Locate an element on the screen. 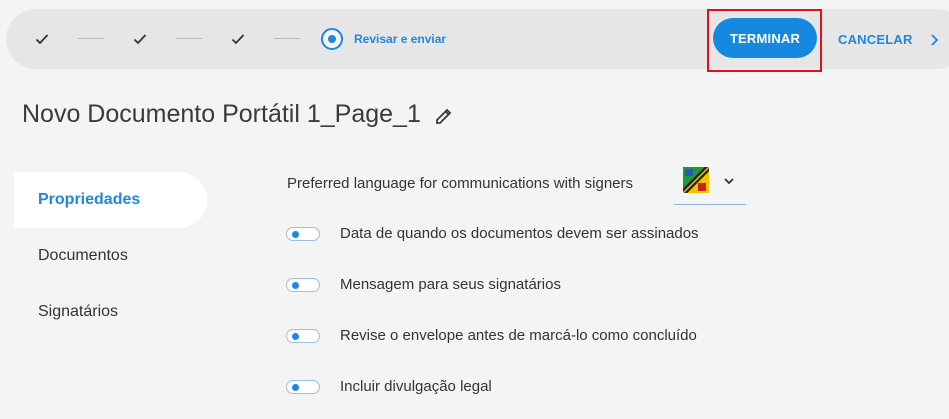 Image resolution: width=949 pixels, height=419 pixels. flag-icon is located at coordinates (696, 180).